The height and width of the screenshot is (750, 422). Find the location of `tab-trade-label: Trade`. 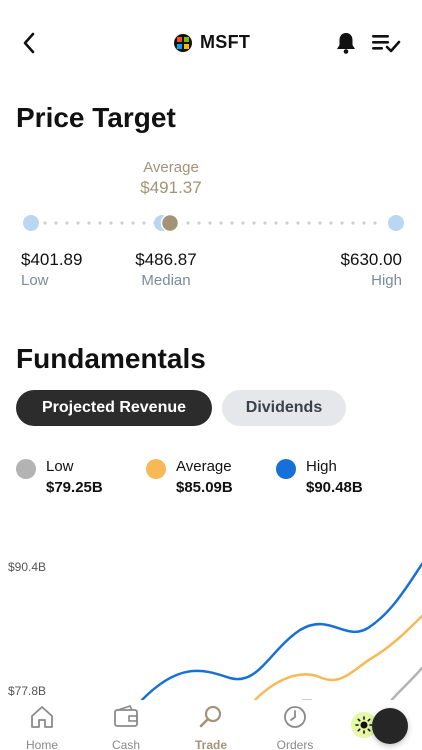

tab-trade-label: Trade is located at coordinates (210, 744).